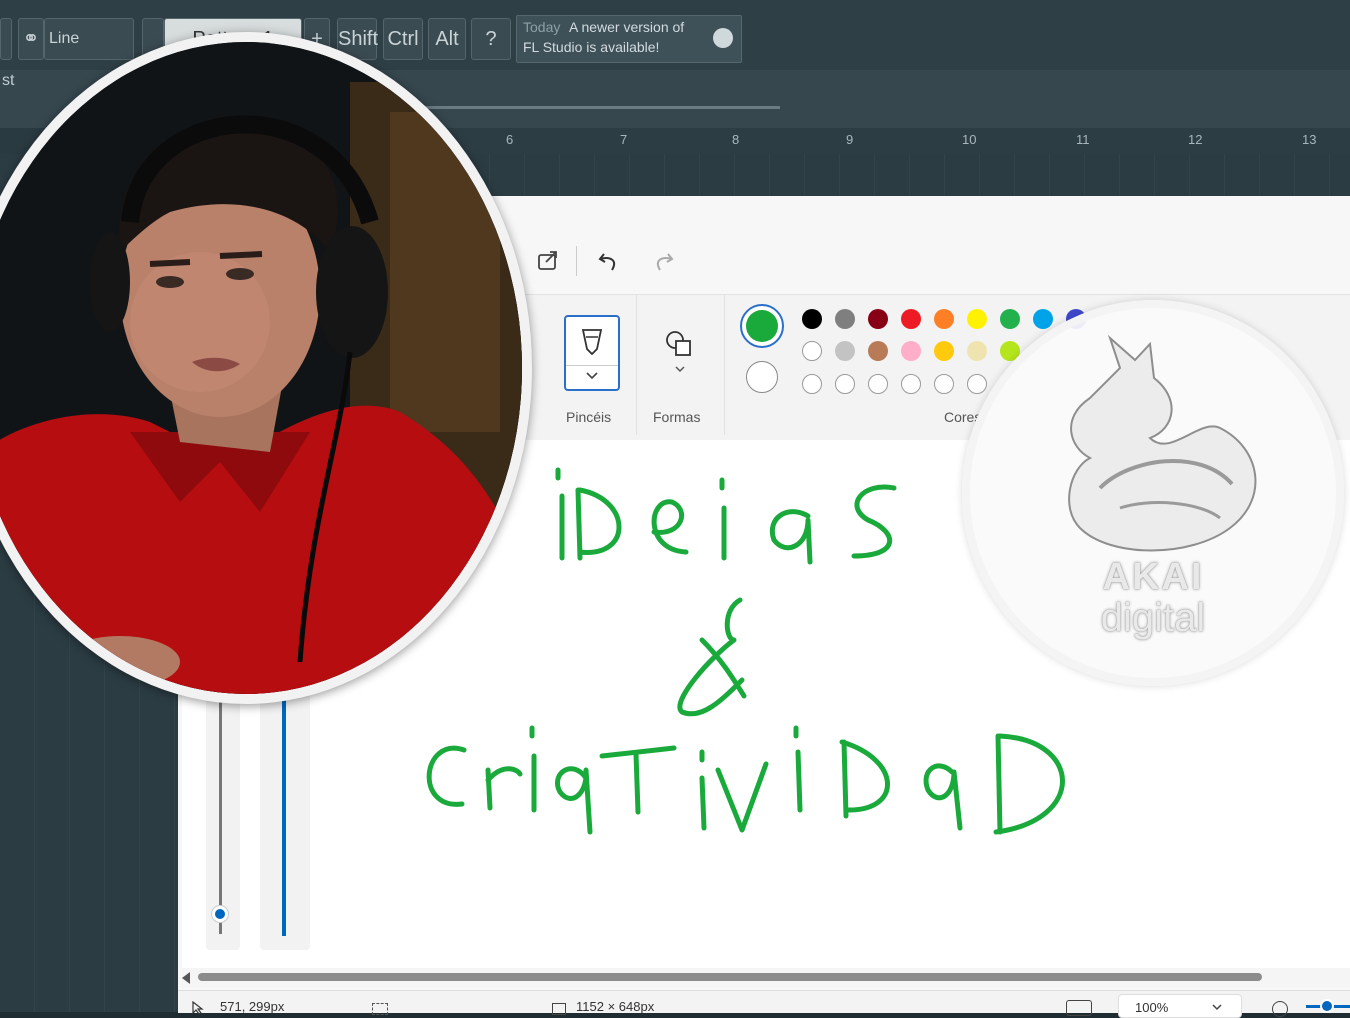 This screenshot has width=1350, height=1018. Describe the element at coordinates (762, 377) in the screenshot. I see `secondary-color-button` at that location.